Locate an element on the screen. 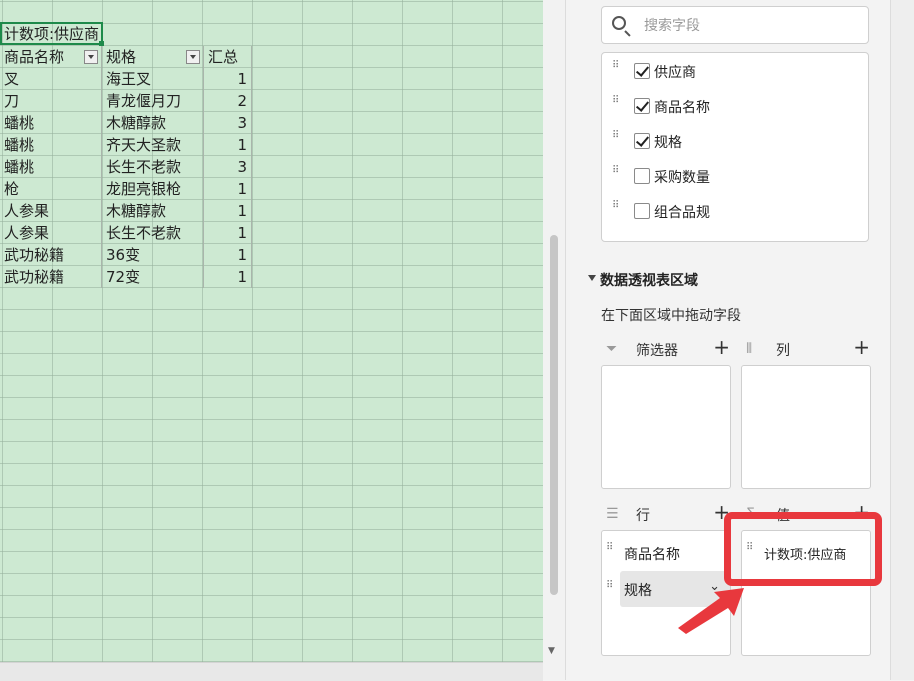  header-label-product: 商品名称 is located at coordinates (34, 57).